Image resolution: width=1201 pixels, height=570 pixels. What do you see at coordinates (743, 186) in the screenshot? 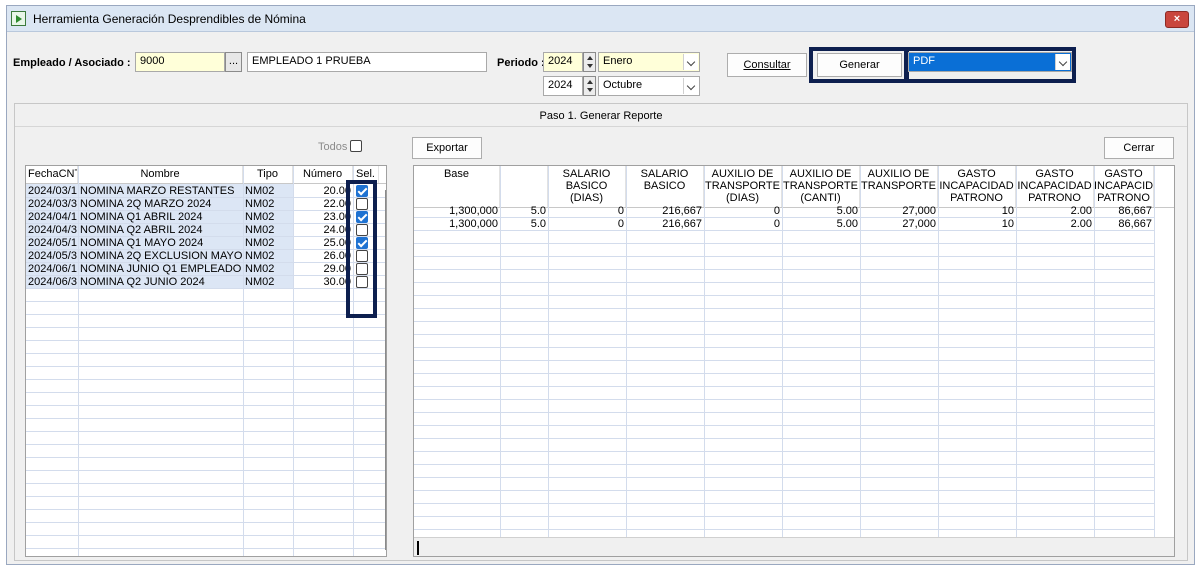
I see `column-header-5: AUXILIO DE TRANSPORTE (DIAS)` at bounding box center [743, 186].